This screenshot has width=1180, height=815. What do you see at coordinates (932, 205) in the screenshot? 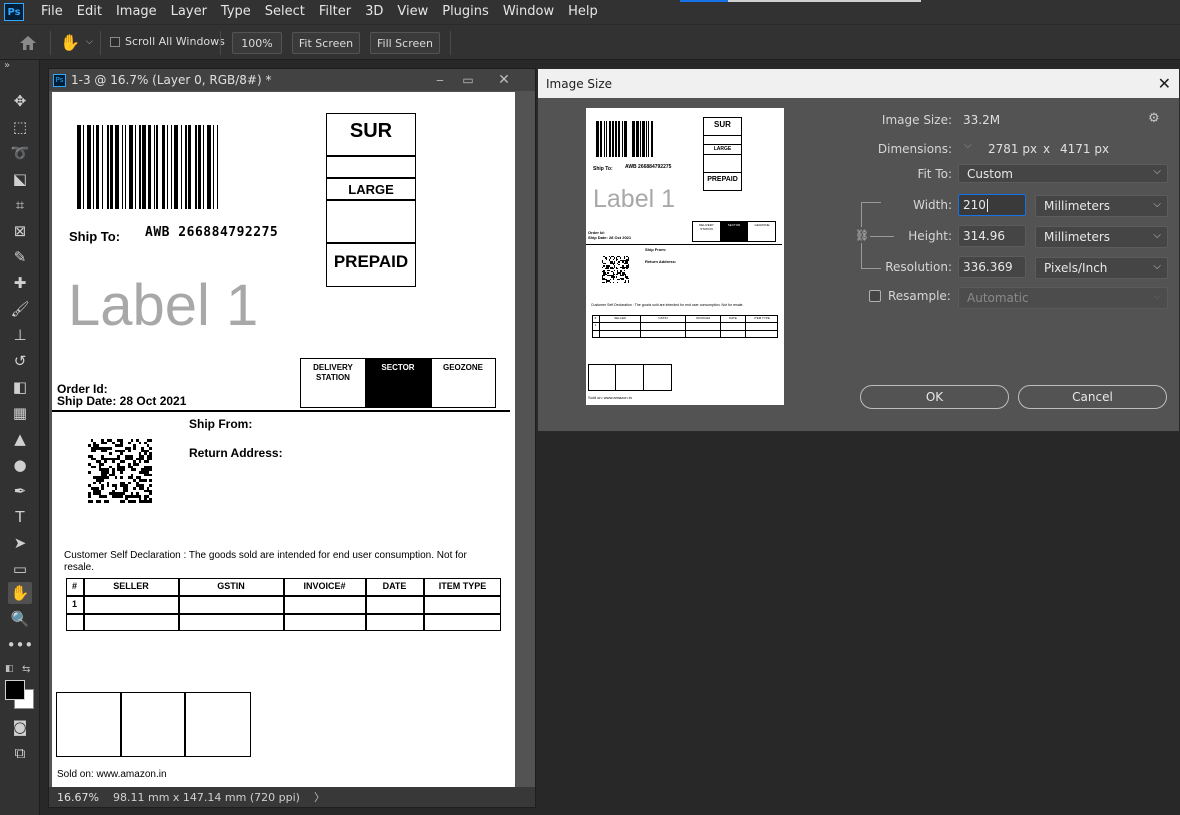
I see `width-label: Width:` at bounding box center [932, 205].